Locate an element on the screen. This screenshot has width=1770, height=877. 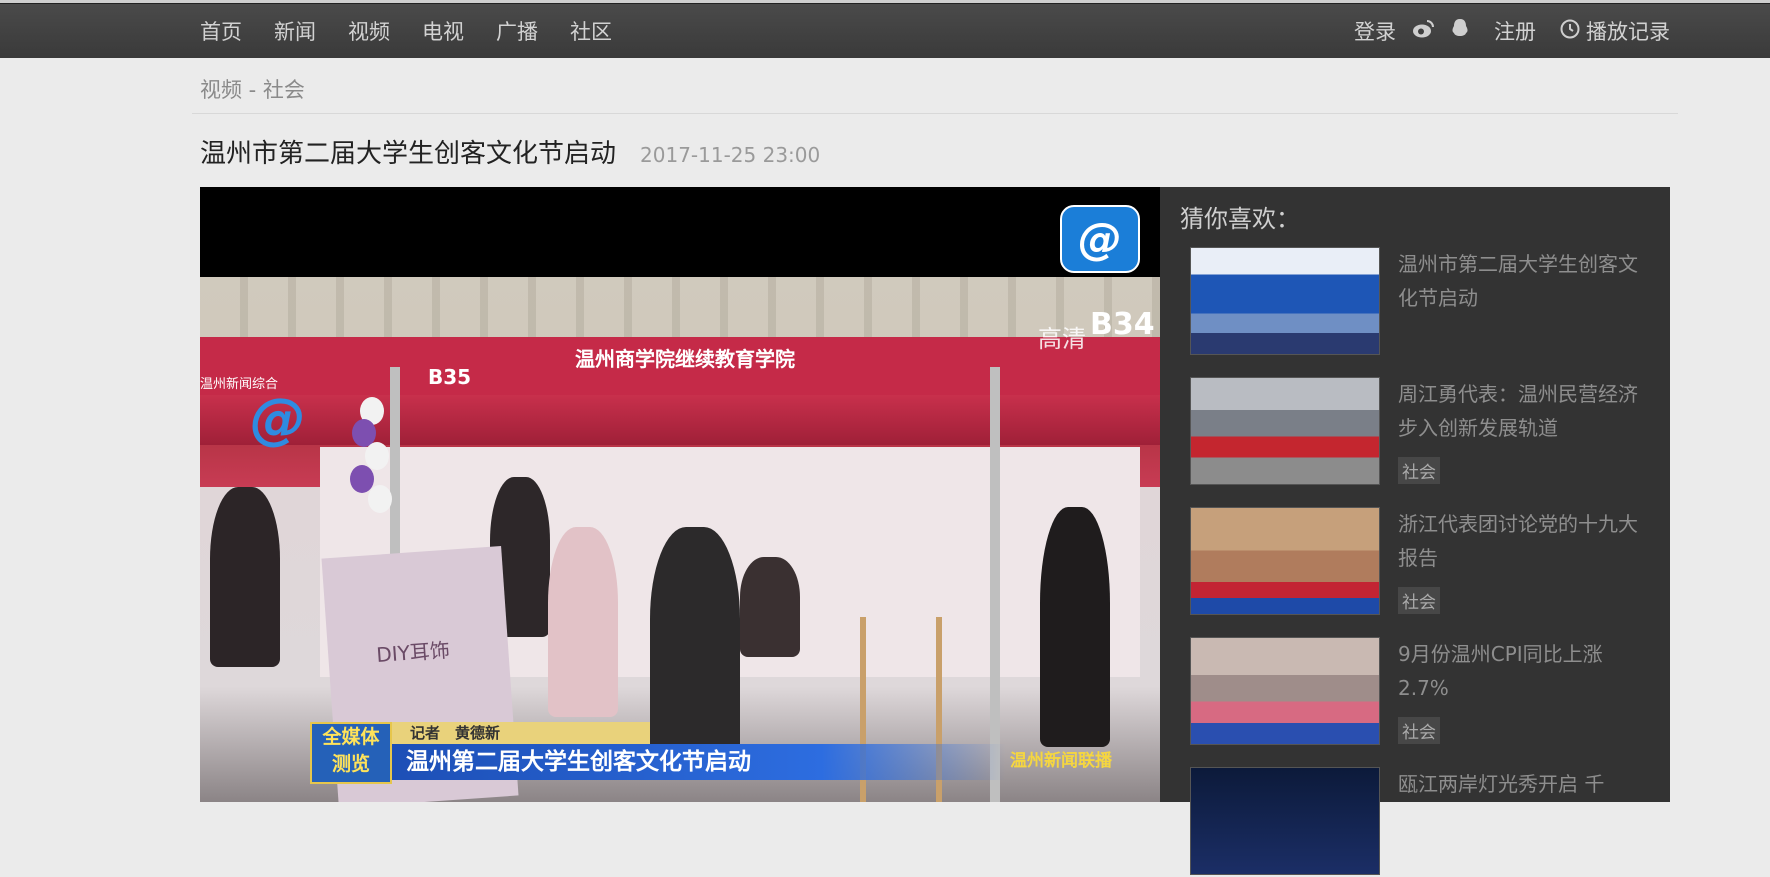
tent-banner-text: 温州商学院继续教育学院 is located at coordinates (685, 359).